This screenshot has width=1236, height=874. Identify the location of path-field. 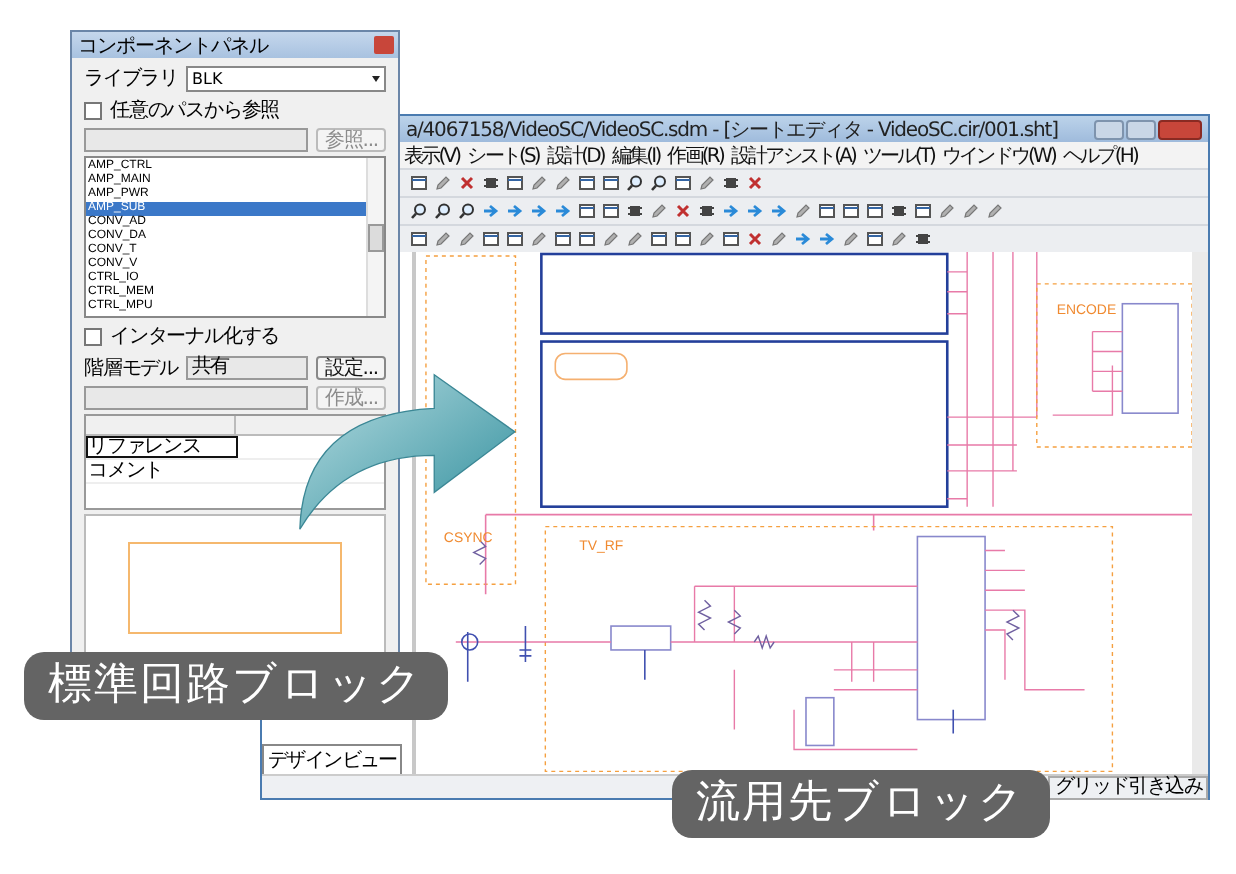
(196, 140).